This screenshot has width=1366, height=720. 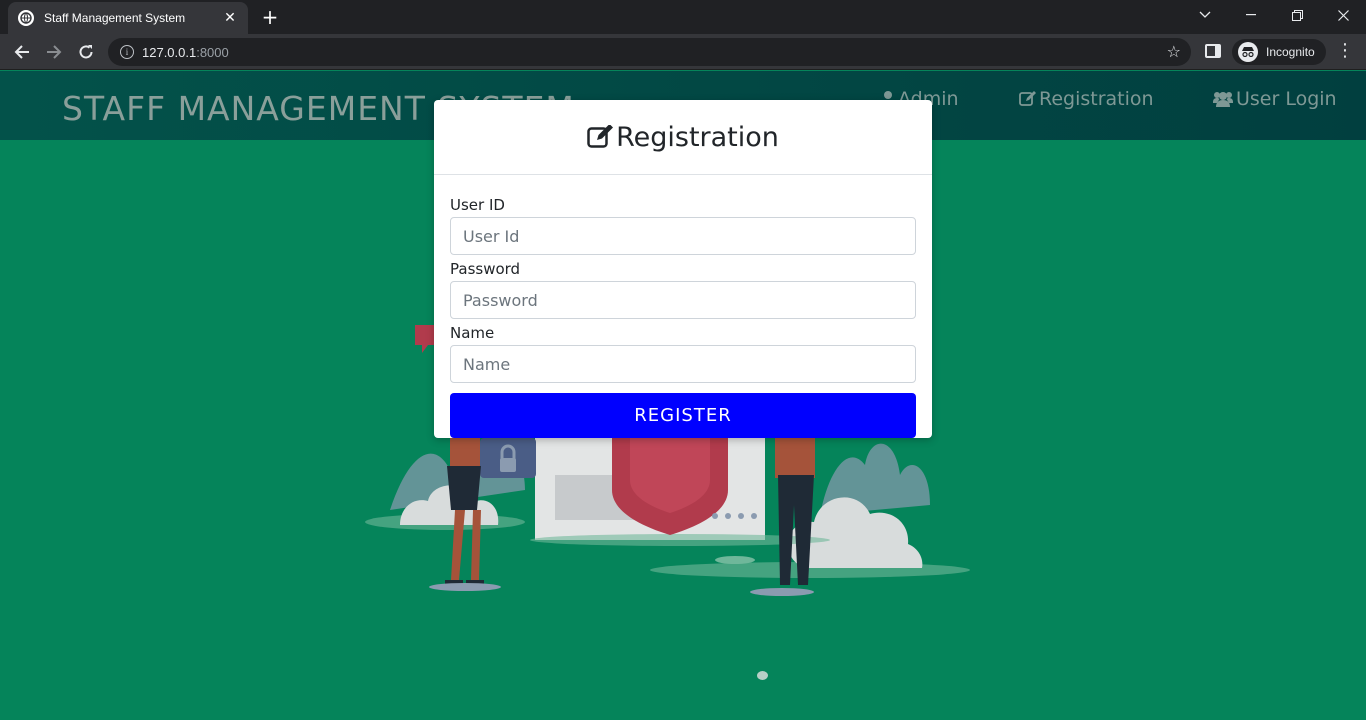 I want to click on back-button, so click(x=22, y=52).